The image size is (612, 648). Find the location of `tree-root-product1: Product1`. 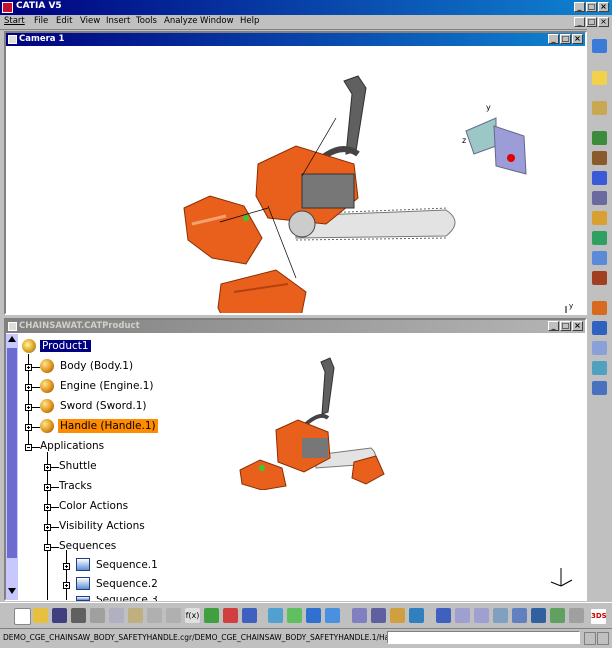

tree-root-product1: Product1 is located at coordinates (65, 346).